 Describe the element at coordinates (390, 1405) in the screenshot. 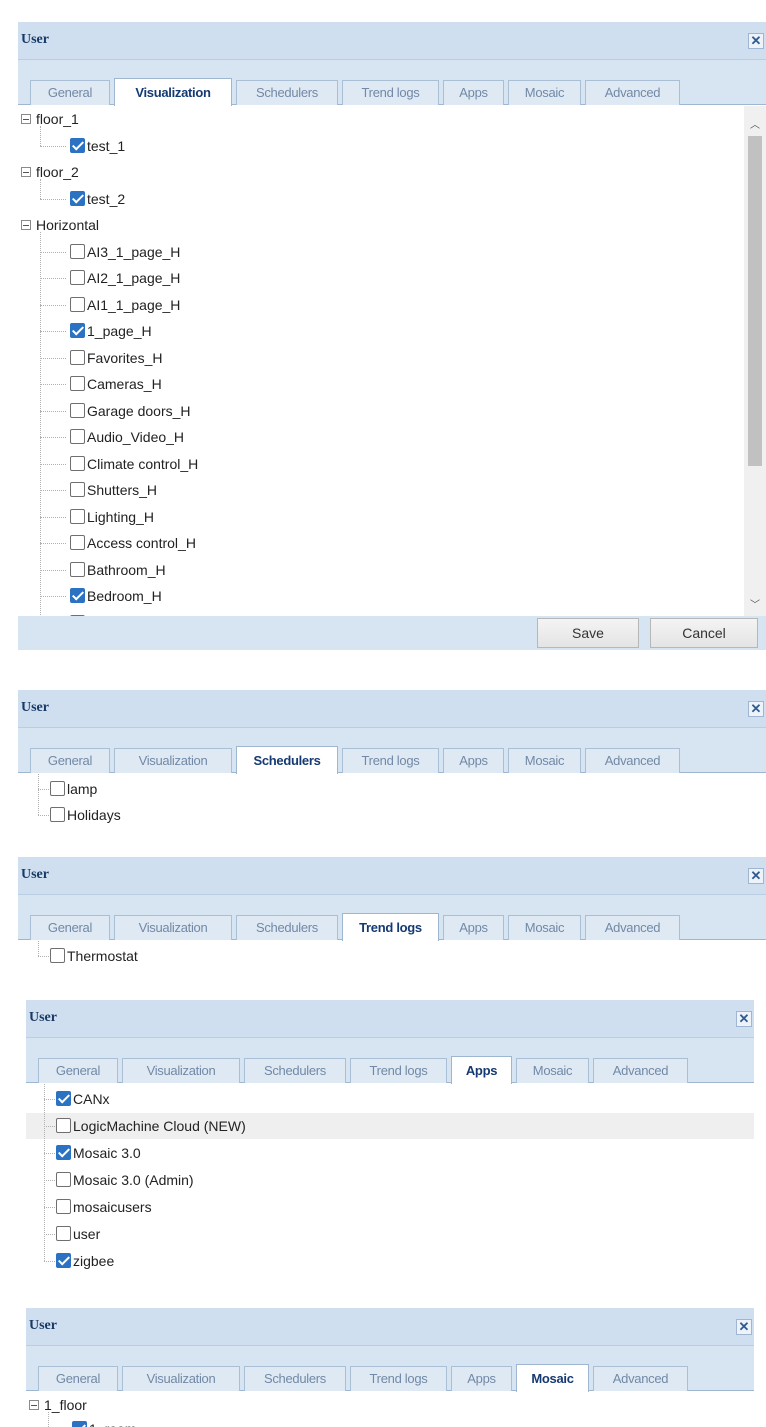

I see `tree-group: 1_floor` at that location.